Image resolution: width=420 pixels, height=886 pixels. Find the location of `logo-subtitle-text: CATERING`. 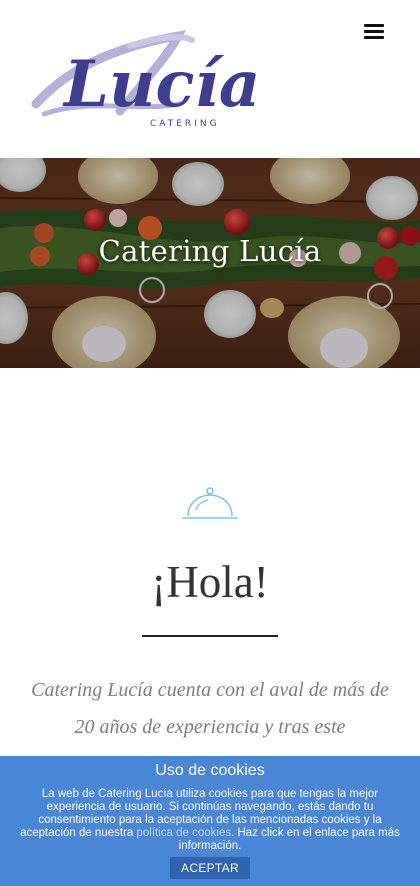

logo-subtitle-text: CATERING is located at coordinates (185, 124).